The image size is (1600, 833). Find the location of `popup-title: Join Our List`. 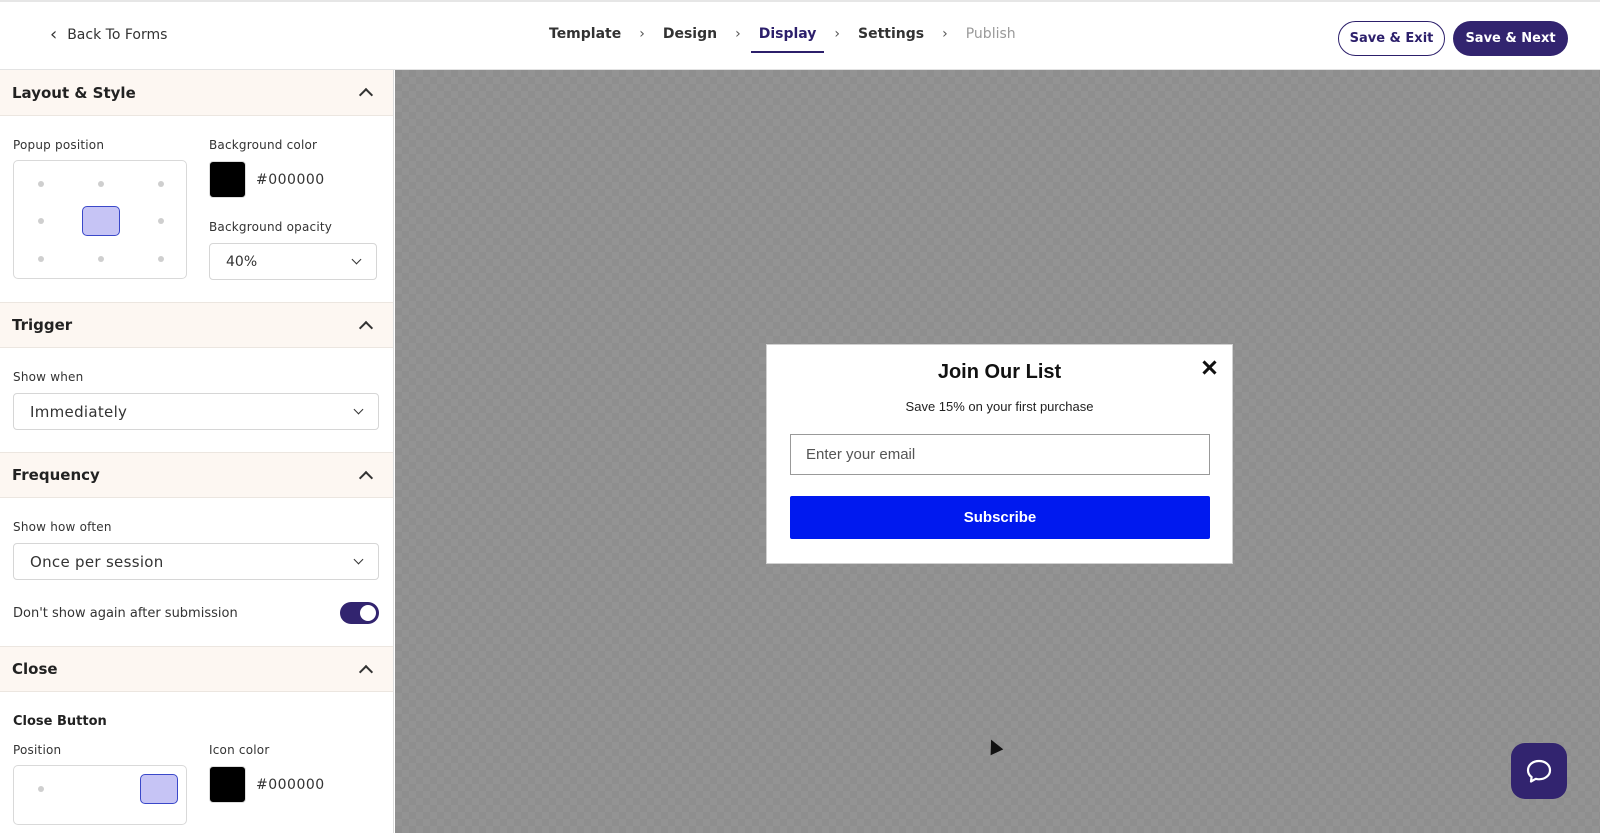

popup-title: Join Our List is located at coordinates (999, 372).